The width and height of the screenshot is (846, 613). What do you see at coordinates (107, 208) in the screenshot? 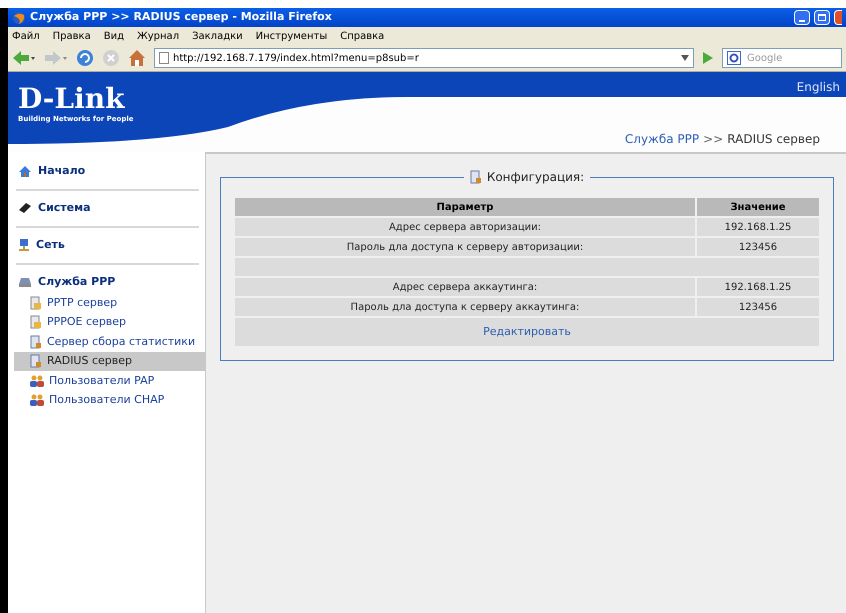
I see `sidebar-section: Система` at bounding box center [107, 208].